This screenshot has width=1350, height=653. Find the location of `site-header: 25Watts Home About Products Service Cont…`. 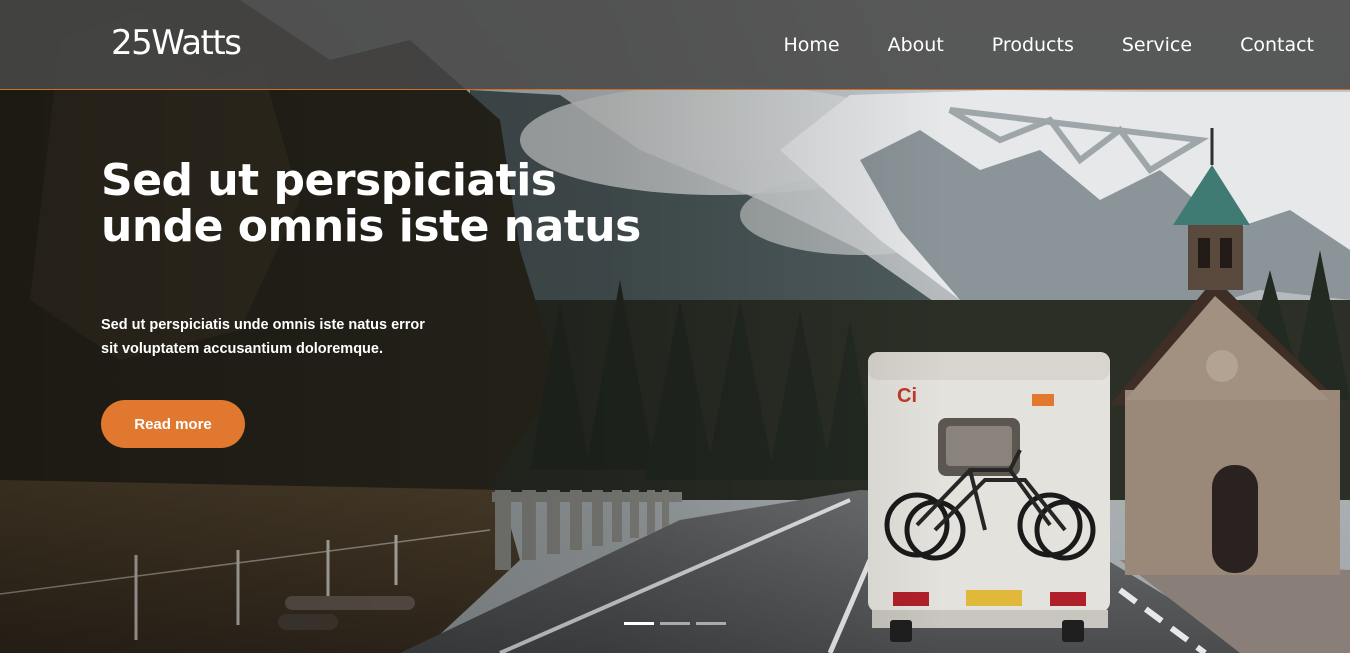

site-header: 25Watts Home About Products Service Cont… is located at coordinates (675, 45).